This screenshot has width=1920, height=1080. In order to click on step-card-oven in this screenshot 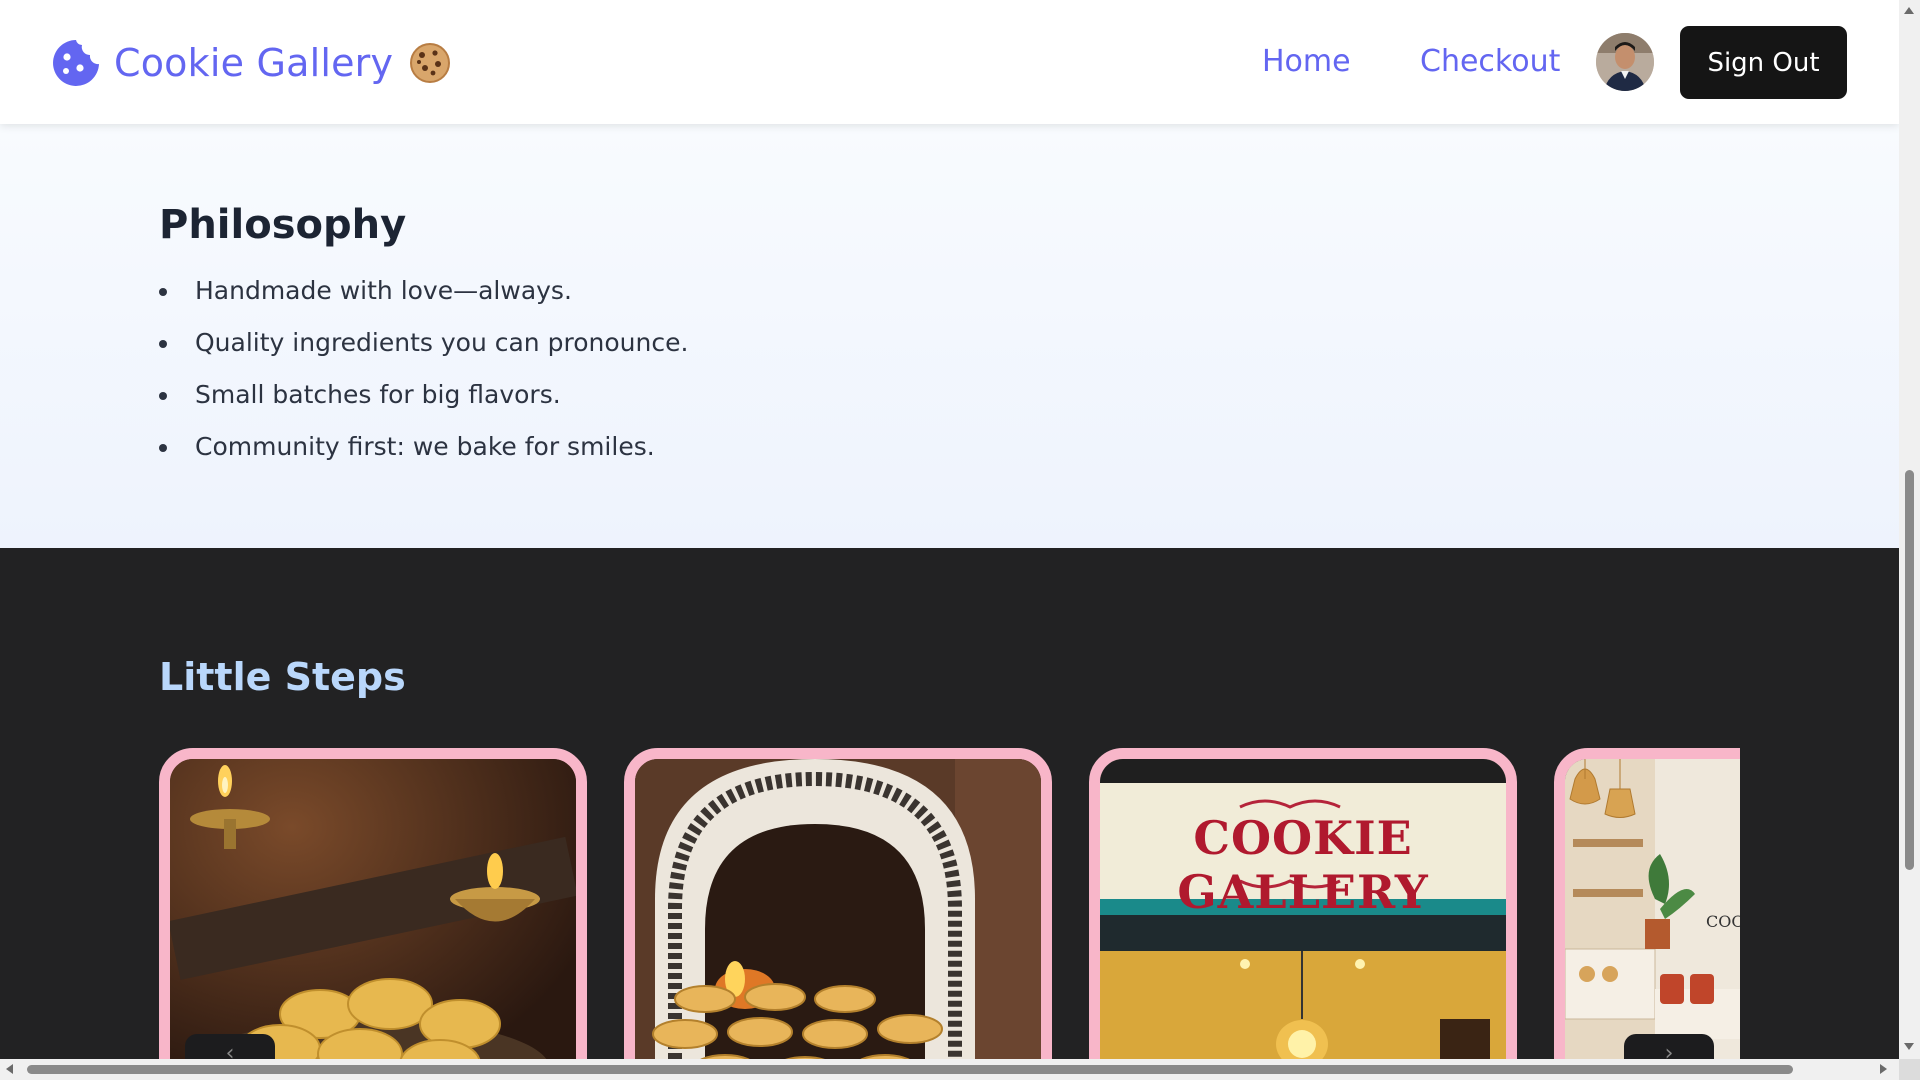, I will do `click(838, 903)`.